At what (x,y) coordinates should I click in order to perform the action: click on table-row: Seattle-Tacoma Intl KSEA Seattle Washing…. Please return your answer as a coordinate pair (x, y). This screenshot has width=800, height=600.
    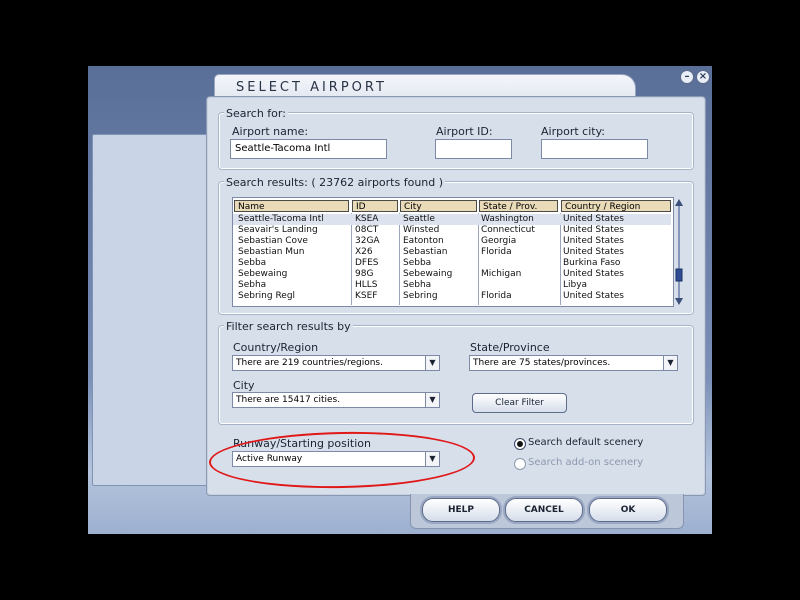
    Looking at the image, I should click on (452, 219).